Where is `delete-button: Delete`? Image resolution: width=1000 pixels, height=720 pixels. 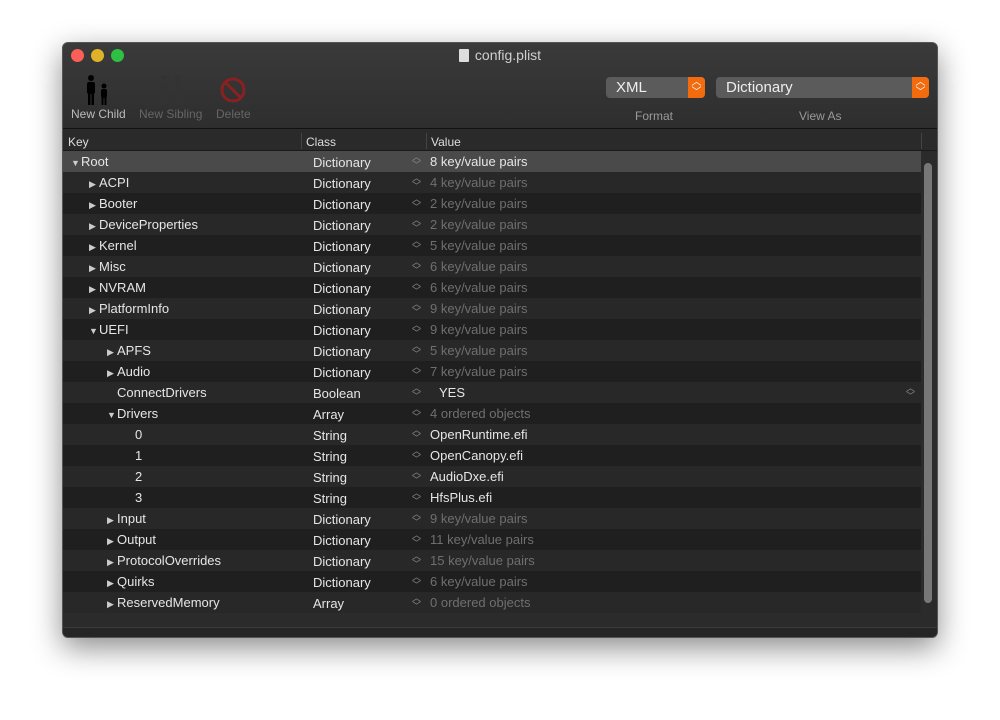
delete-button: Delete is located at coordinates (233, 97).